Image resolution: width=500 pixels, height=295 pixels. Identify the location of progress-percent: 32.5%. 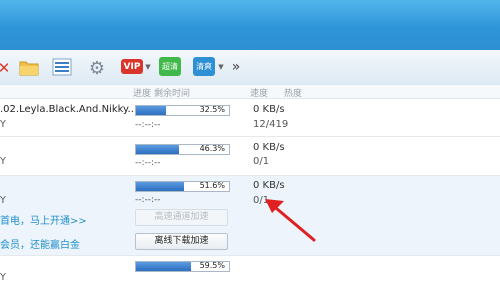
(212, 109).